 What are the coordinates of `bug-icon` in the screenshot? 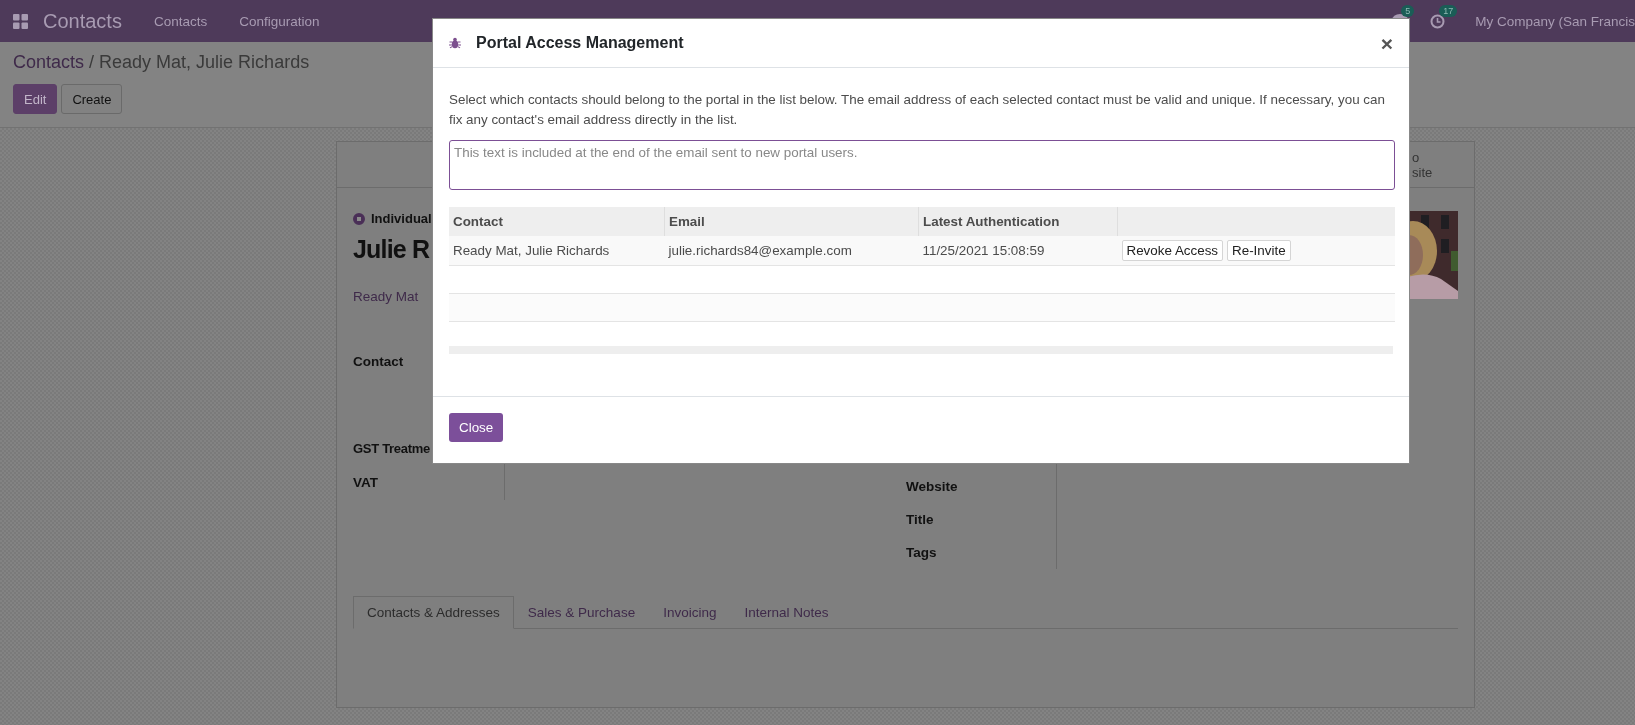 It's located at (455, 43).